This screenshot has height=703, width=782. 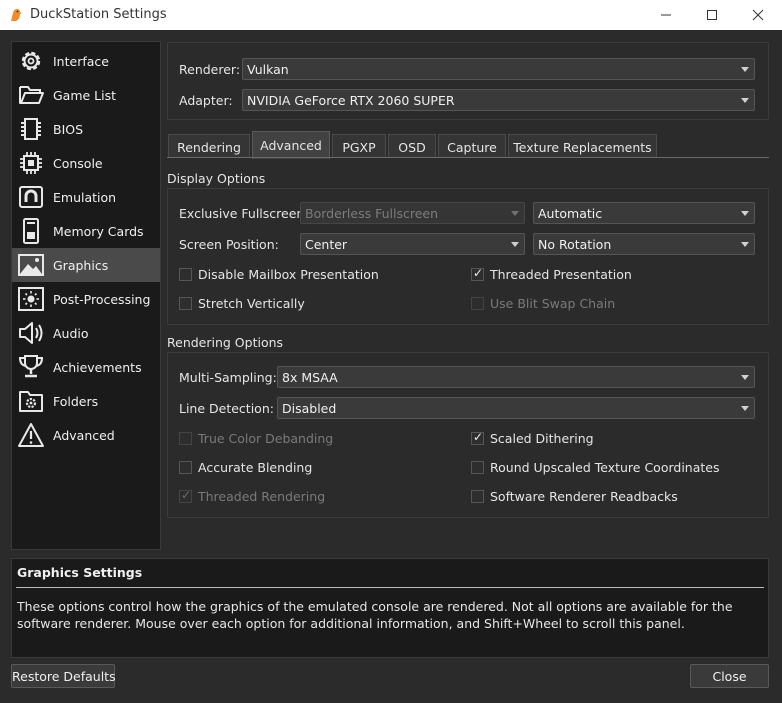 I want to click on close-window-button, so click(x=758, y=15).